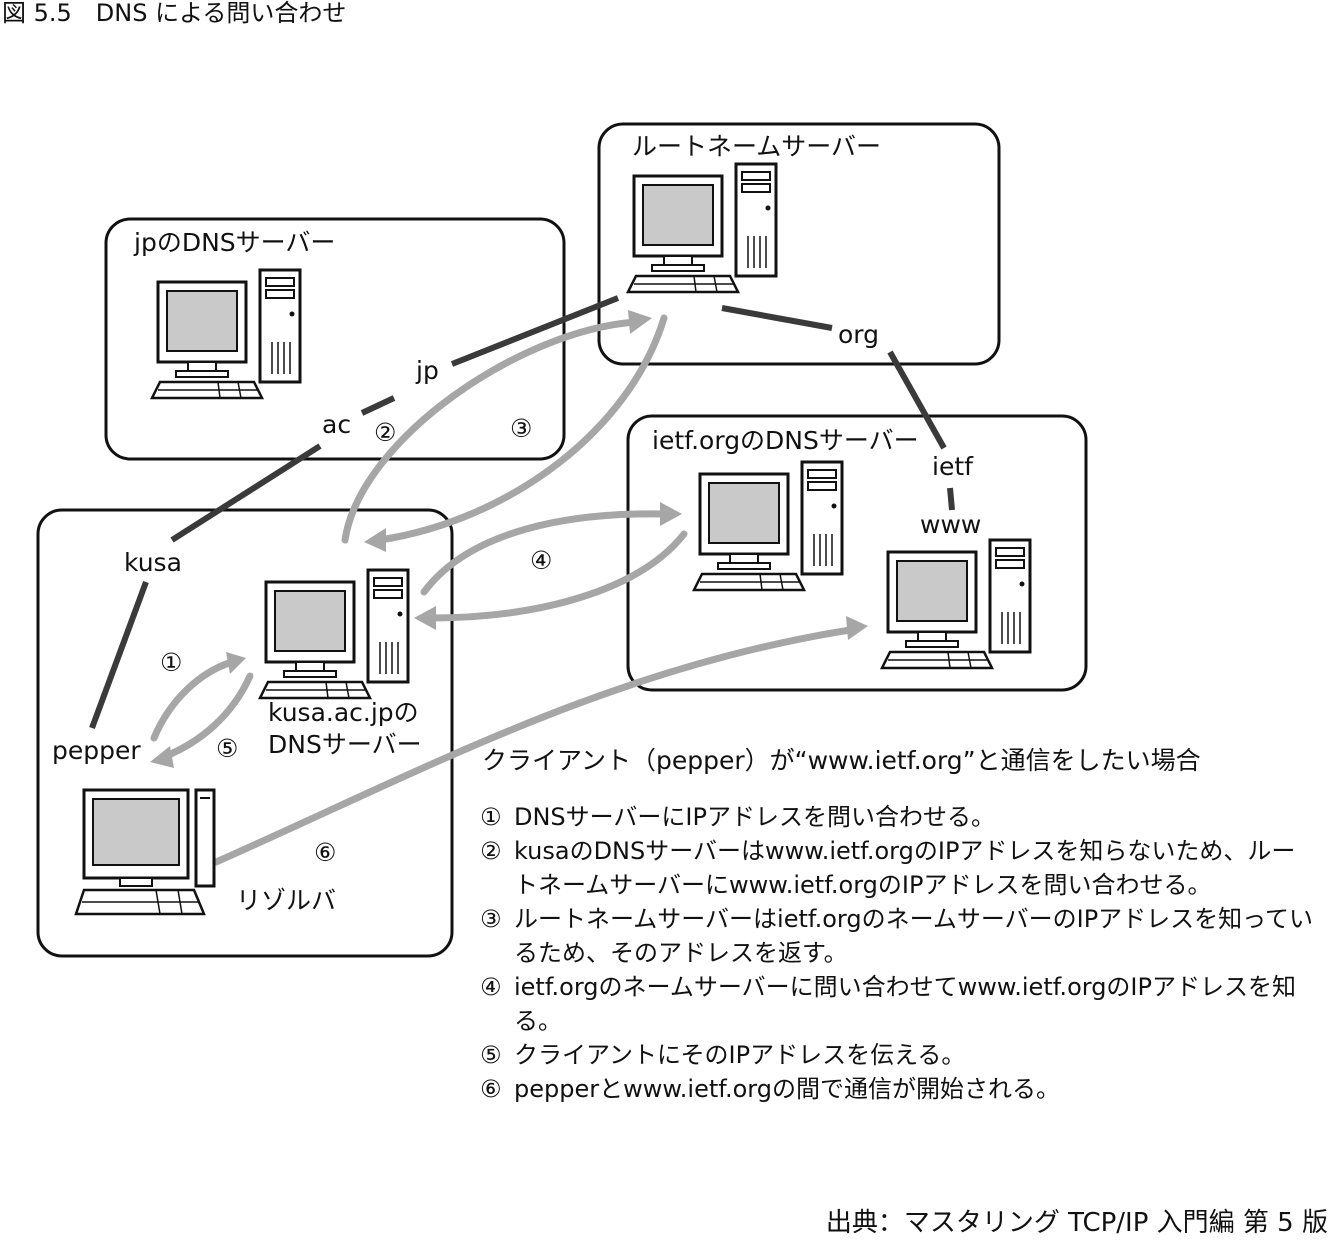 The height and width of the screenshot is (1242, 1332). I want to click on step-marker-3: ③, so click(521, 428).